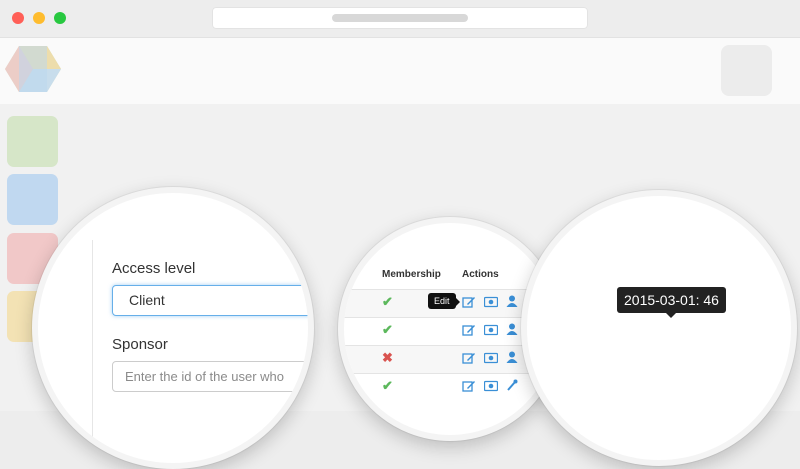 This screenshot has height=469, width=800. Describe the element at coordinates (60, 18) in the screenshot. I see `zoom-window-button` at that location.